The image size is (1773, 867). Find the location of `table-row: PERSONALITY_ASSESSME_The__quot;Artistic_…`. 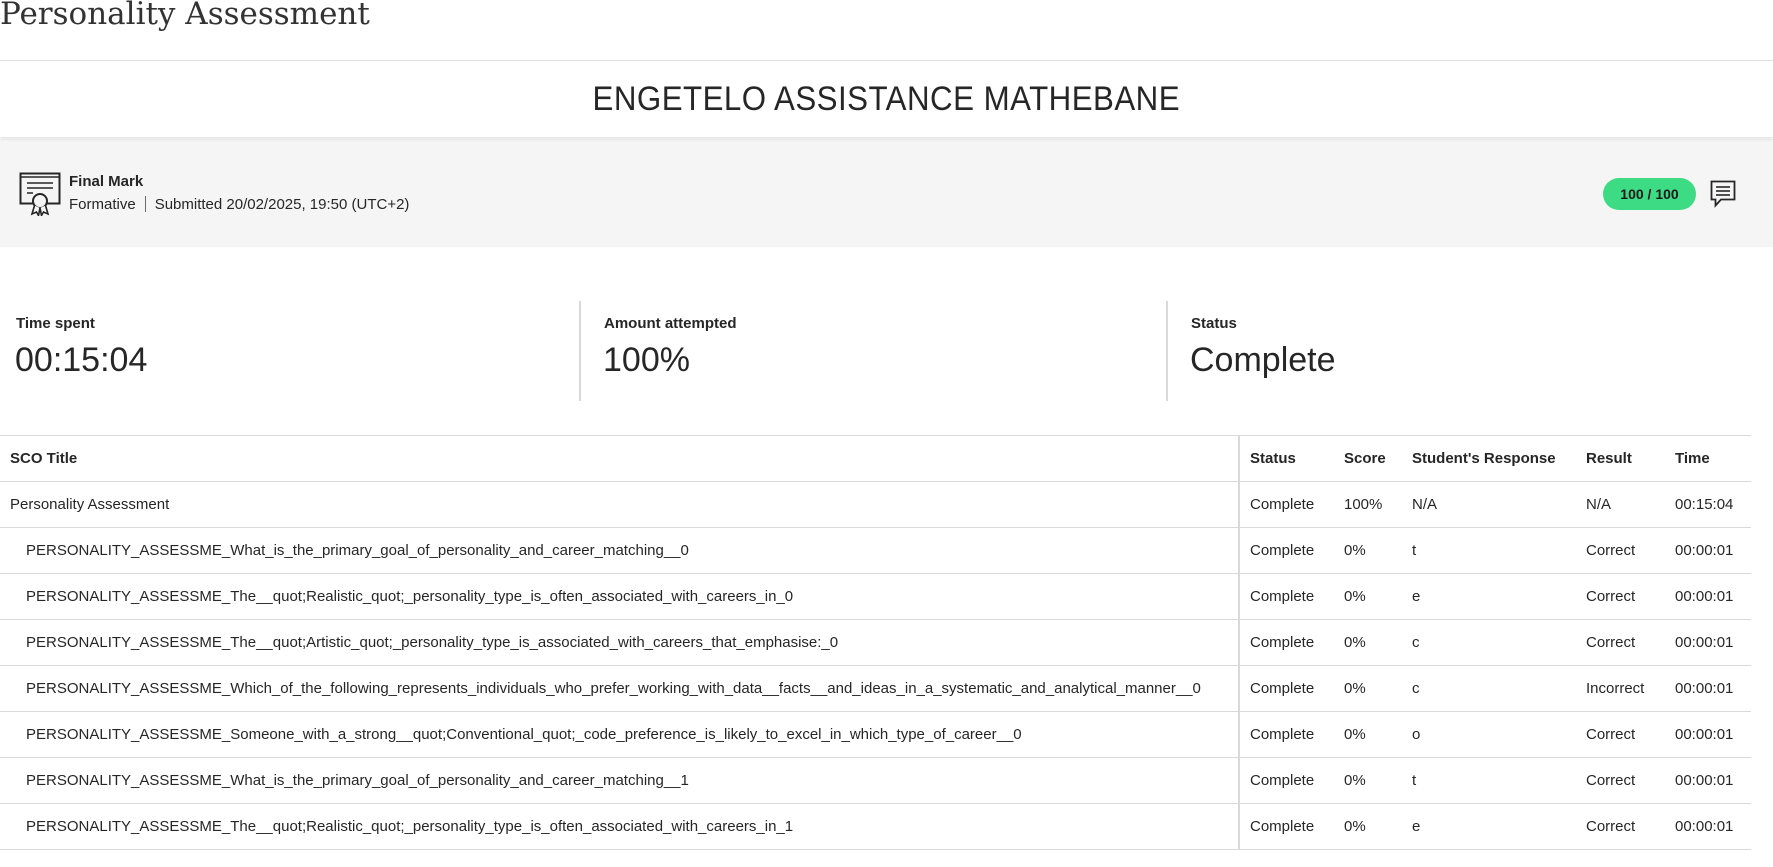

table-row: PERSONALITY_ASSESSME_The__quot;Artistic_… is located at coordinates (875, 642).